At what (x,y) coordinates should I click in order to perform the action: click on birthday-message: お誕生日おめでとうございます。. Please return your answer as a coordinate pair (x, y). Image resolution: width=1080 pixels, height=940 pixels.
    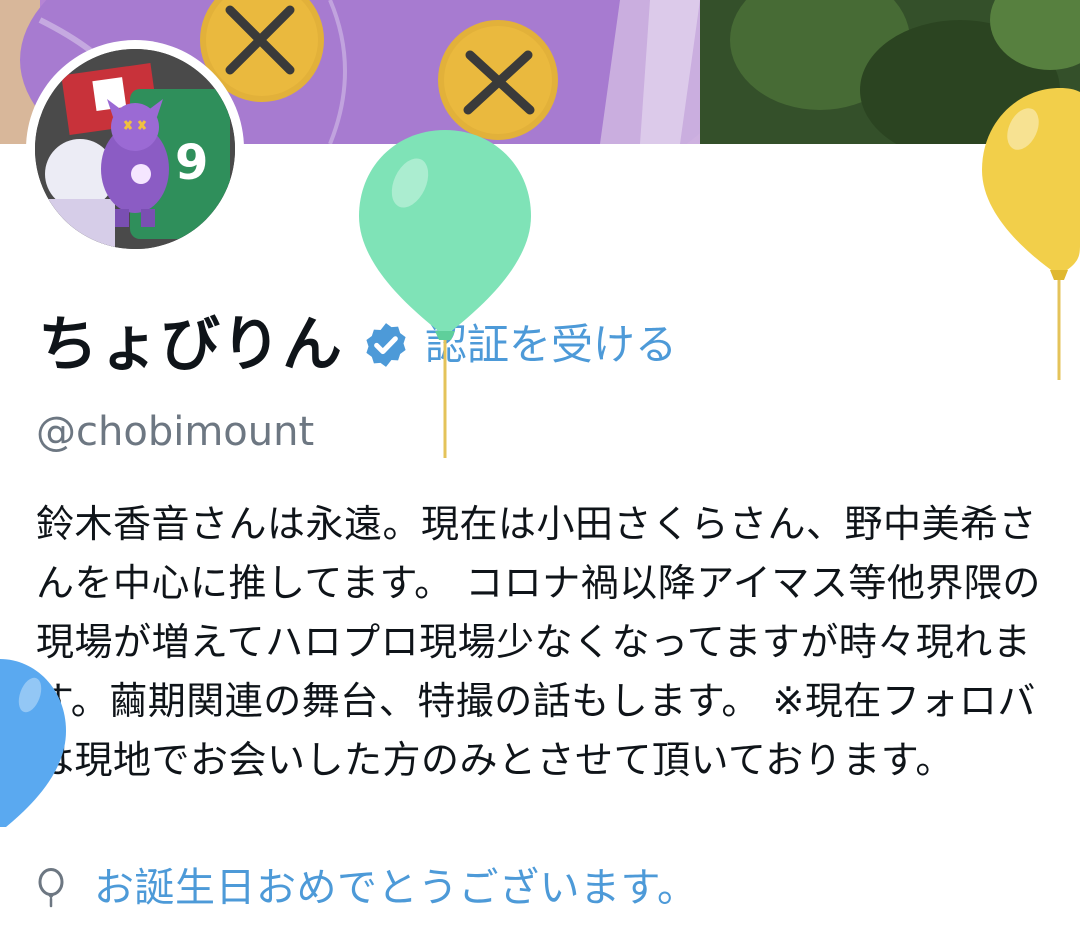
    Looking at the image, I should click on (396, 888).